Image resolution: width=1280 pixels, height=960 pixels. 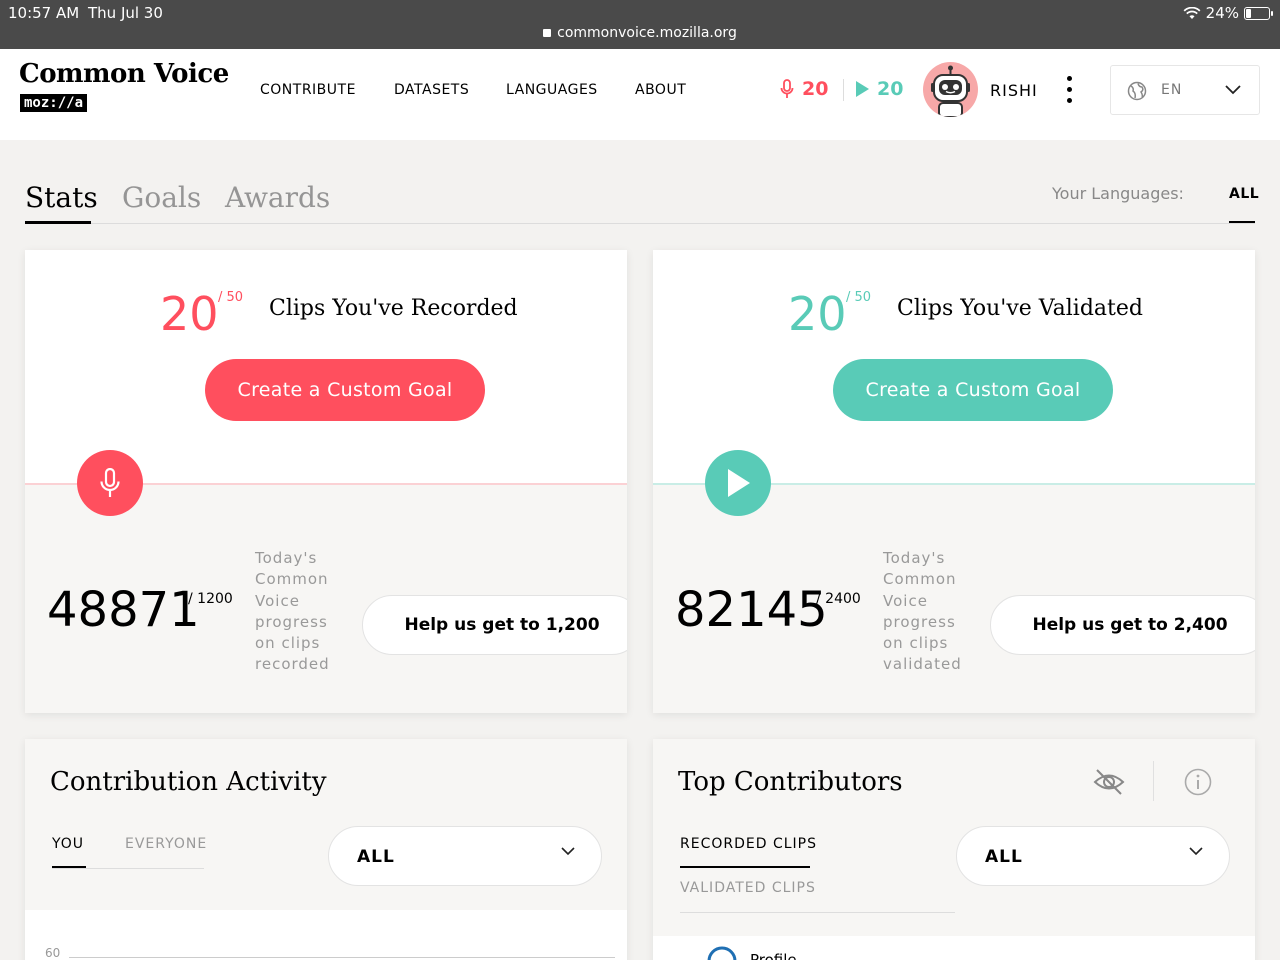 I want to click on activity-chart: 60, so click(x=326, y=935).